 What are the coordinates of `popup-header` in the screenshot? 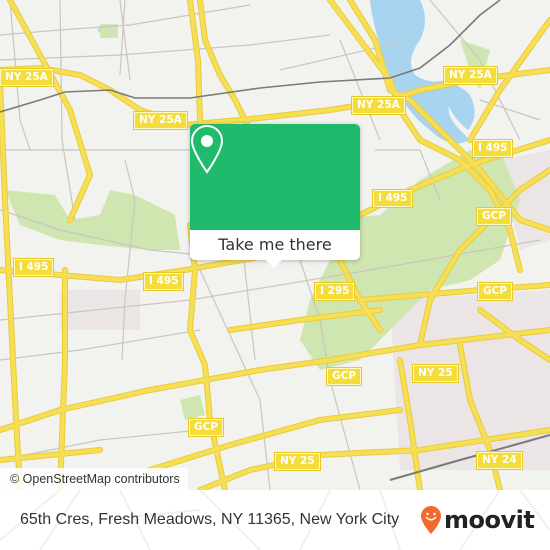 It's located at (275, 177).